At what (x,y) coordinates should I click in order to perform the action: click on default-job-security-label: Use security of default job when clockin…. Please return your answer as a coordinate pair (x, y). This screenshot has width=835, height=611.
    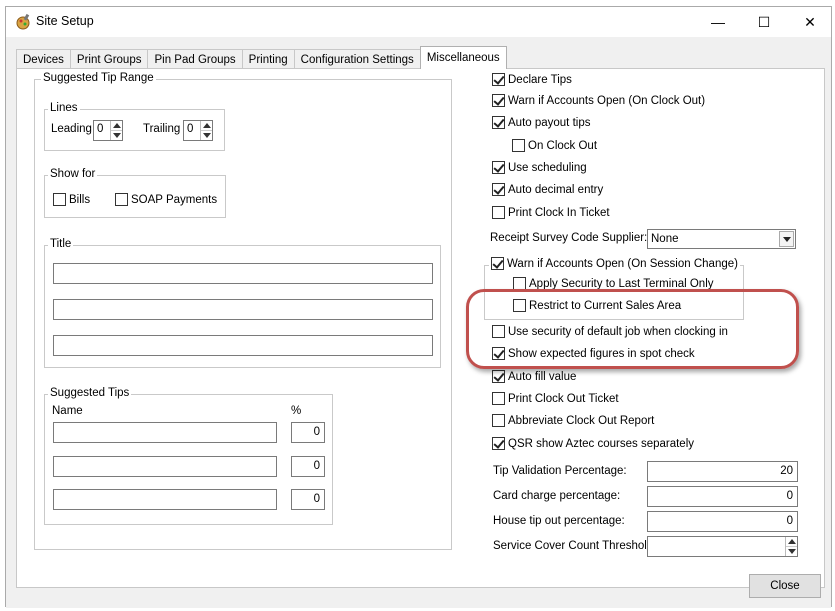
    Looking at the image, I should click on (618, 331).